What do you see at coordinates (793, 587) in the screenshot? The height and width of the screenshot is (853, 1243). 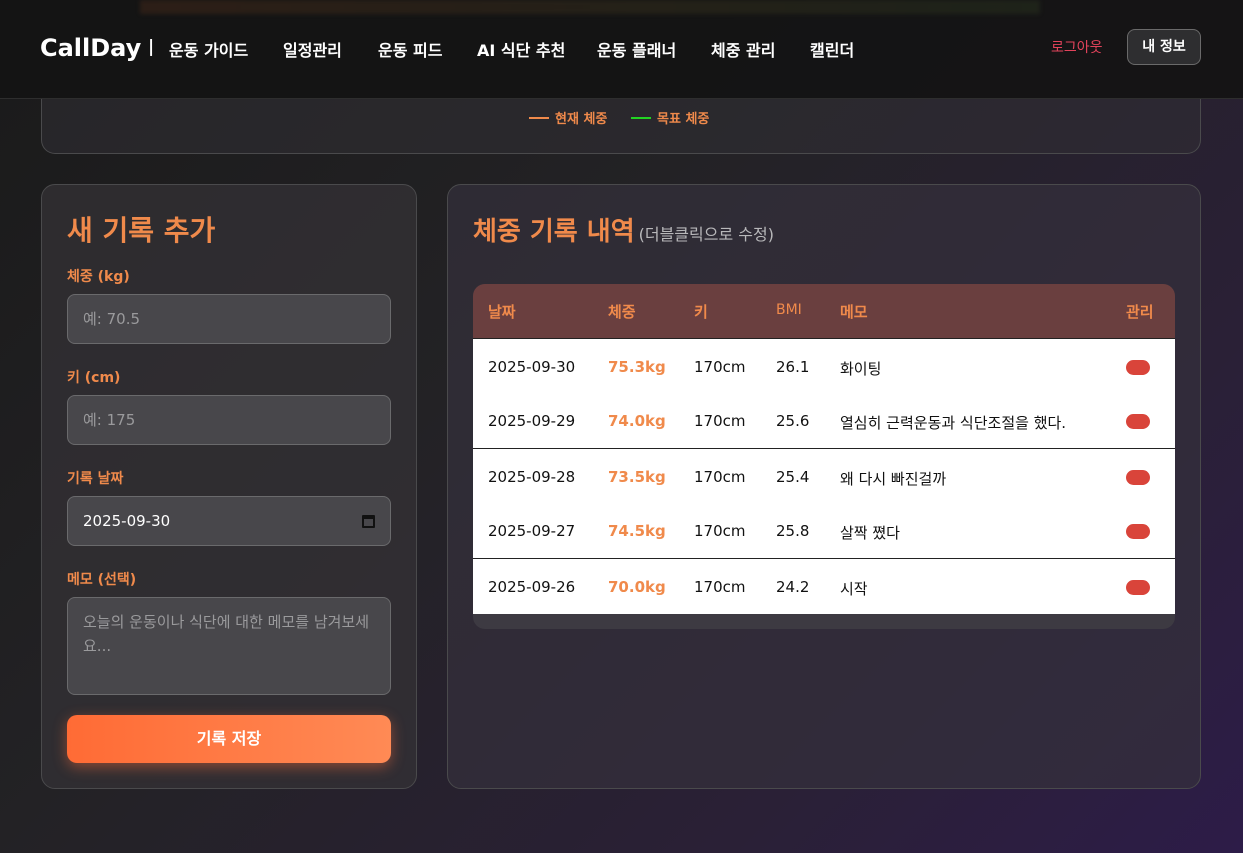 I see `cell-bmi: 24.2` at bounding box center [793, 587].